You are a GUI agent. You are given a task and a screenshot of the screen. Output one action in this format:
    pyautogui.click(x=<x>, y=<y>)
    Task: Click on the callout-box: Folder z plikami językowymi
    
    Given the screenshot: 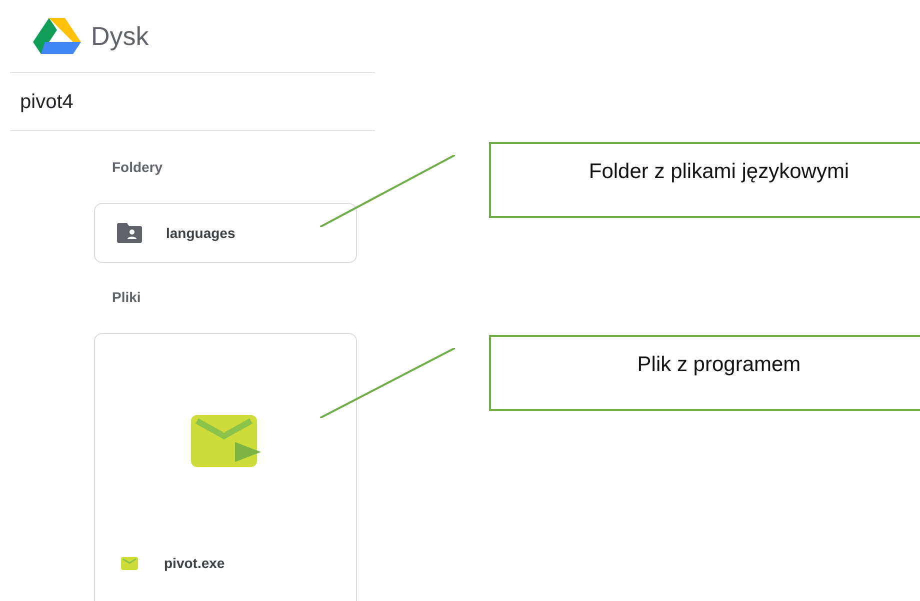 What is the action you would take?
    pyautogui.click(x=704, y=180)
    